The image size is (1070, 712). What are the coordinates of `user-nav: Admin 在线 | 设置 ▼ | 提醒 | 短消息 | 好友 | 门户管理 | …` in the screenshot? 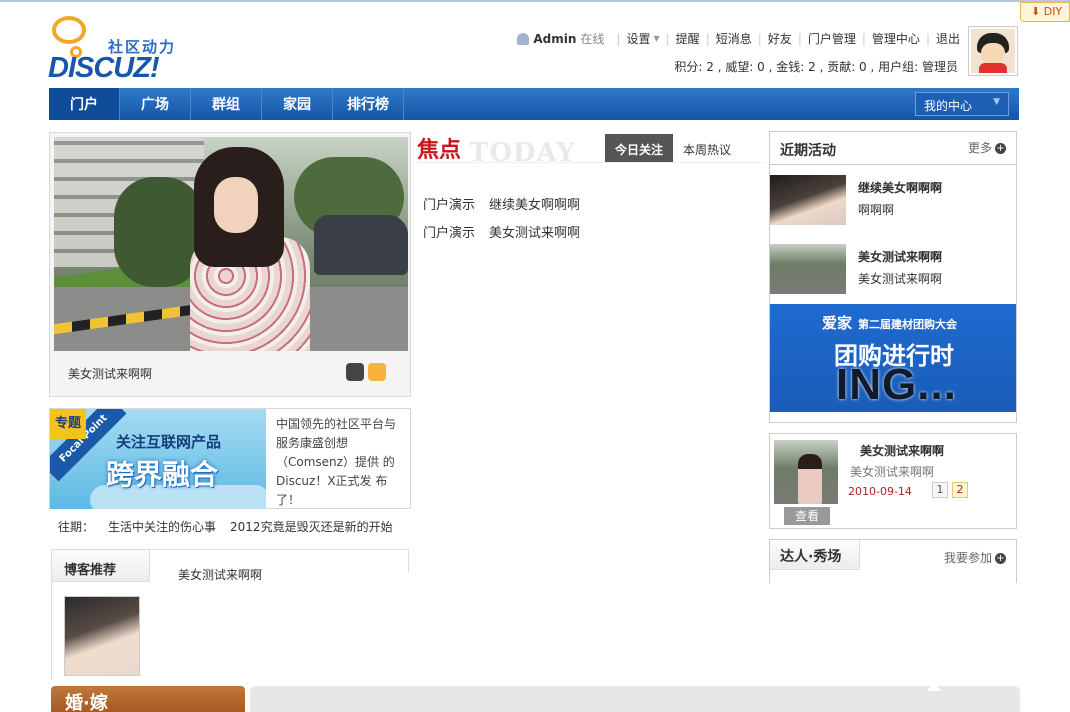 It's located at (738, 38).